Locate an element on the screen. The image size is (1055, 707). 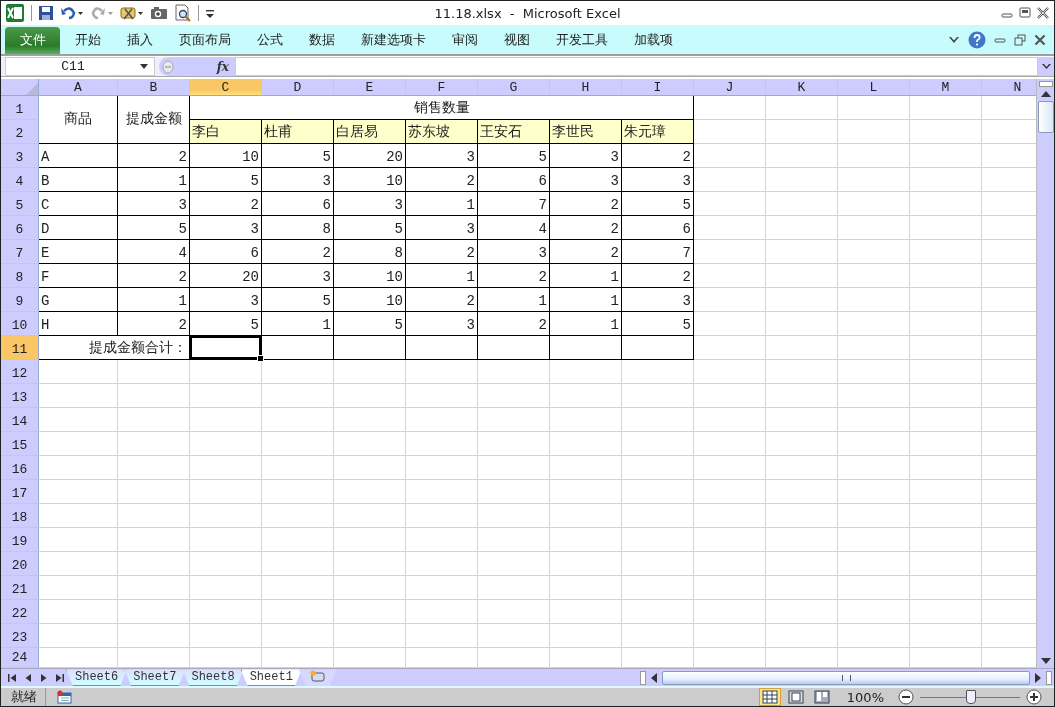
scroll-up-icon is located at coordinates (1045, 94).